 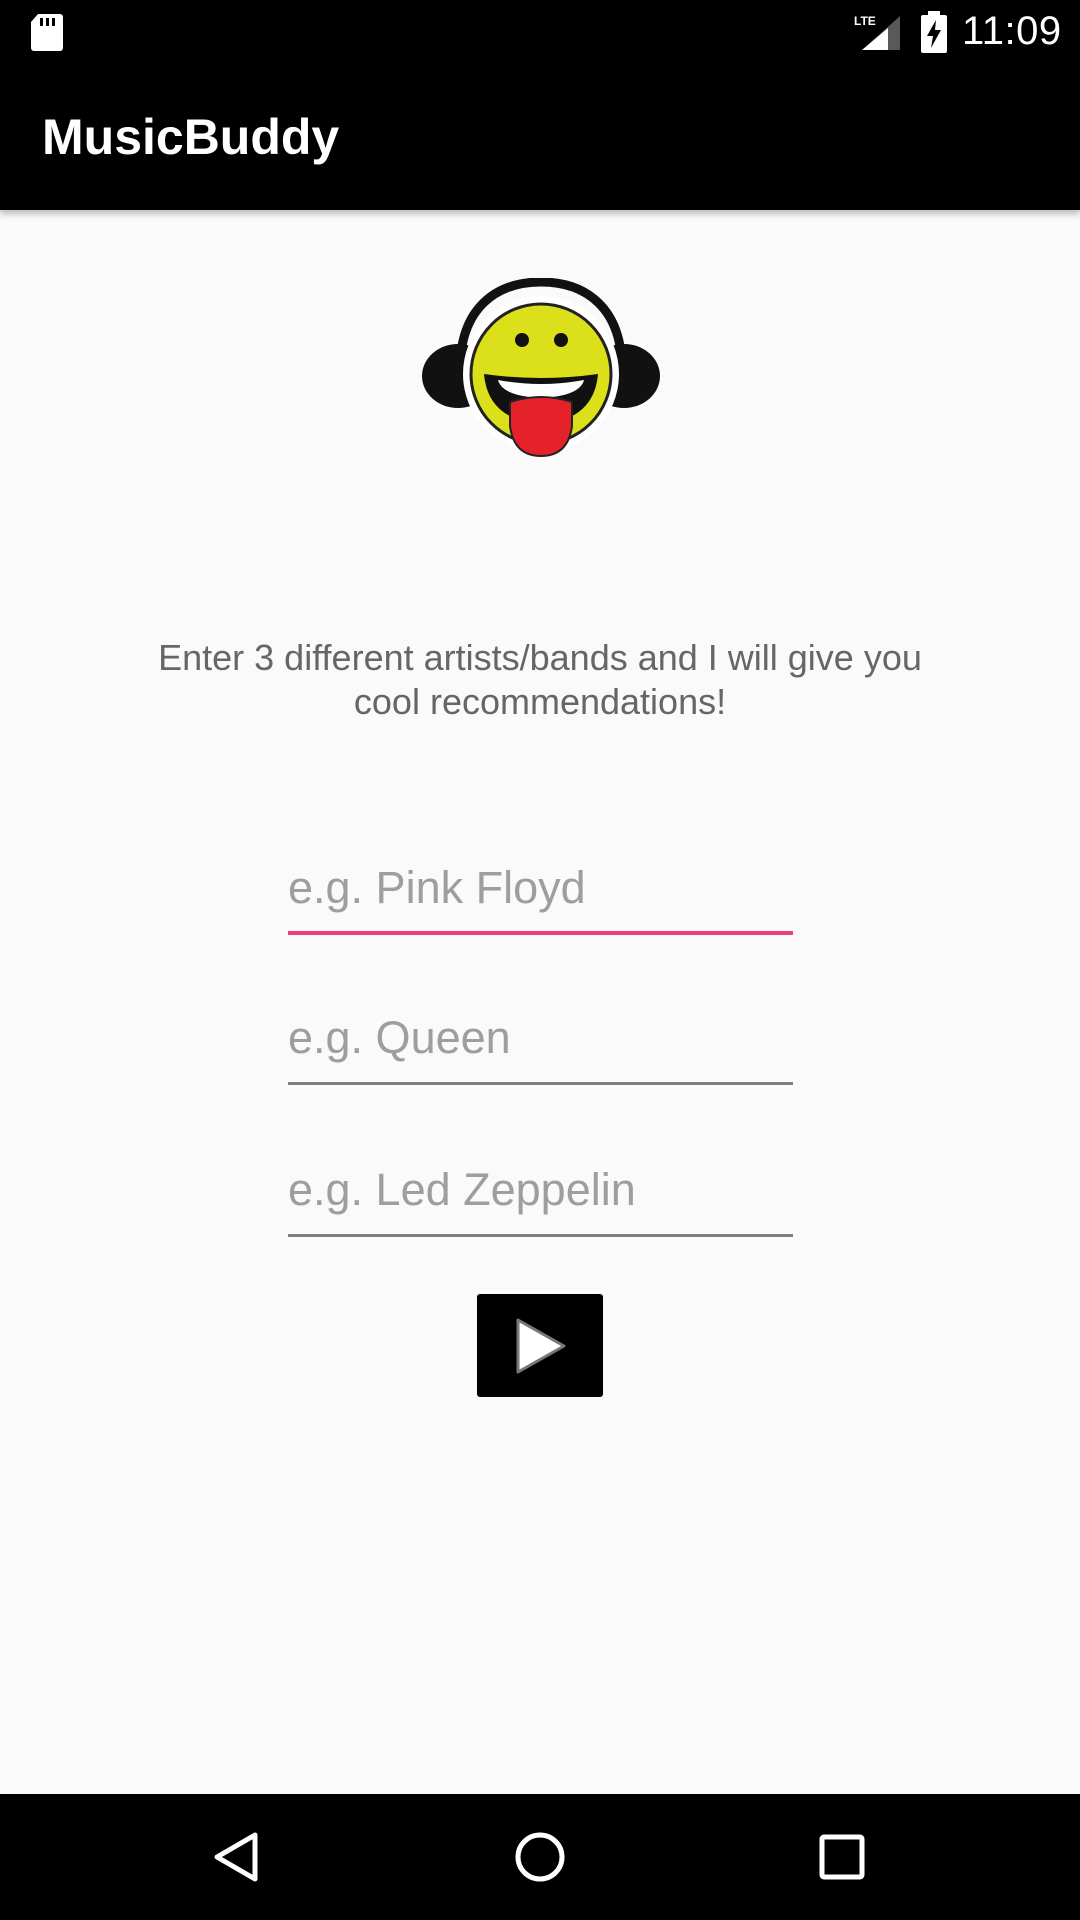 I want to click on play-icon, so click(x=541, y=1345).